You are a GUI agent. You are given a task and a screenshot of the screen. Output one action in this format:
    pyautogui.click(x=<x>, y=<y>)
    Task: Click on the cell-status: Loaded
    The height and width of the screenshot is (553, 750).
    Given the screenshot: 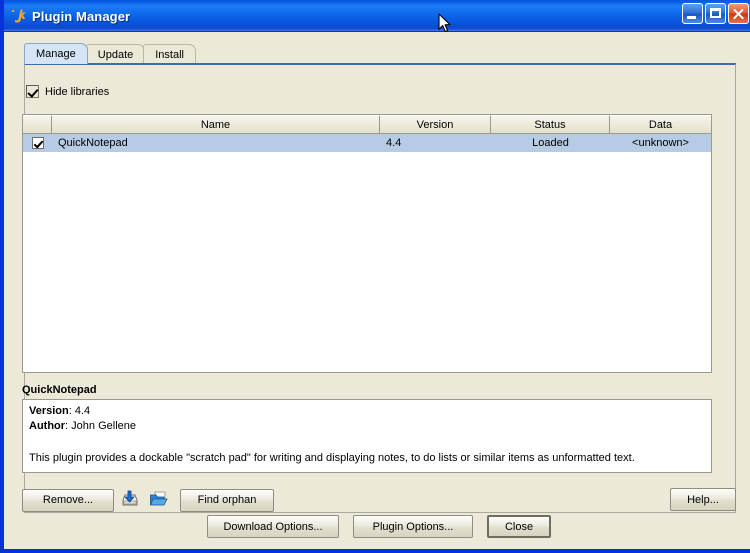 What is the action you would take?
    pyautogui.click(x=550, y=143)
    